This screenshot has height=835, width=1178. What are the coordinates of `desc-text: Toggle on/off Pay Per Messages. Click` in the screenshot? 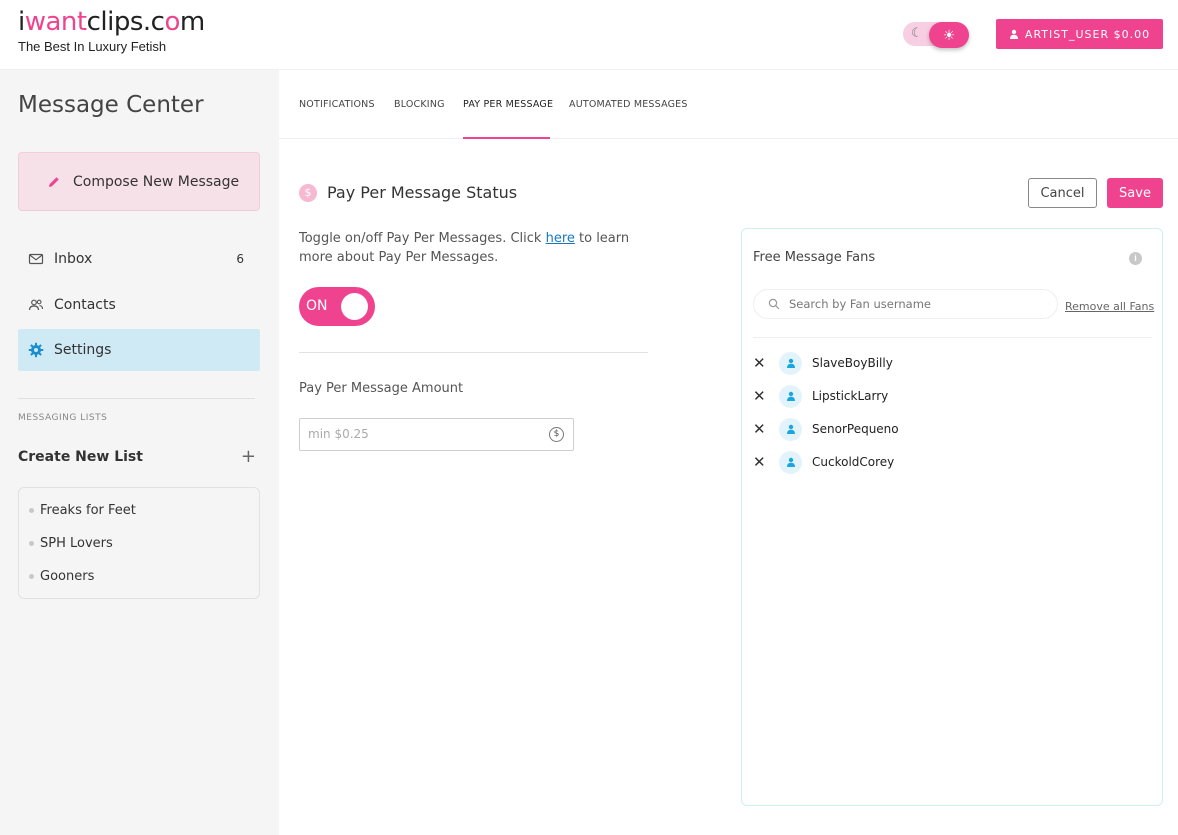 It's located at (422, 238).